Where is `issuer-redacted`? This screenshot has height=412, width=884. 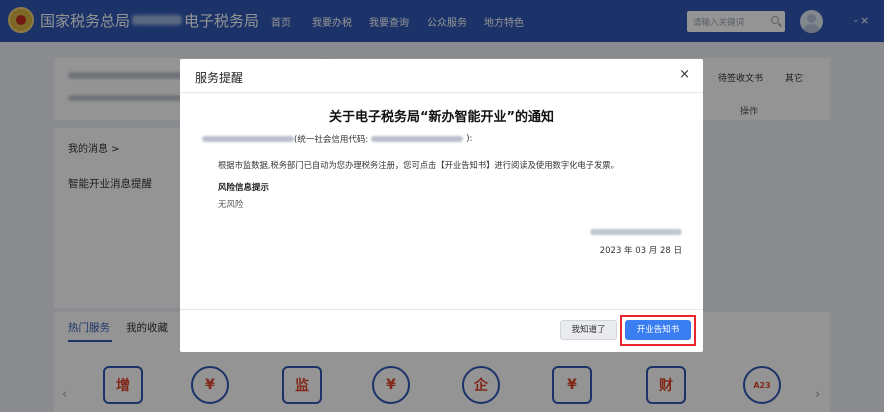 issuer-redacted is located at coordinates (636, 232).